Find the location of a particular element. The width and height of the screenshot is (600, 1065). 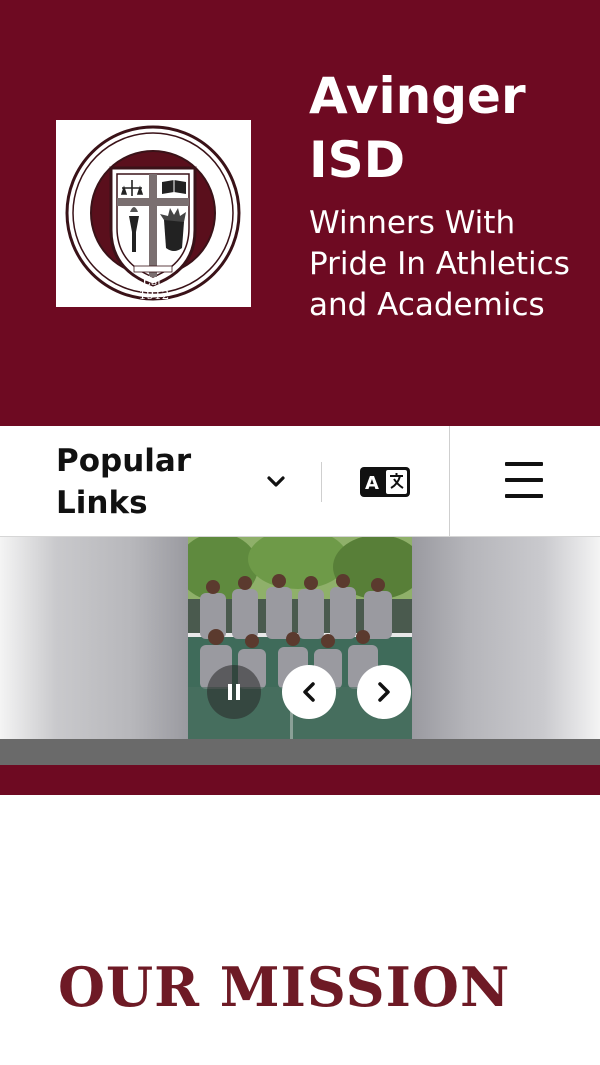

nav-divider is located at coordinates (321, 482).